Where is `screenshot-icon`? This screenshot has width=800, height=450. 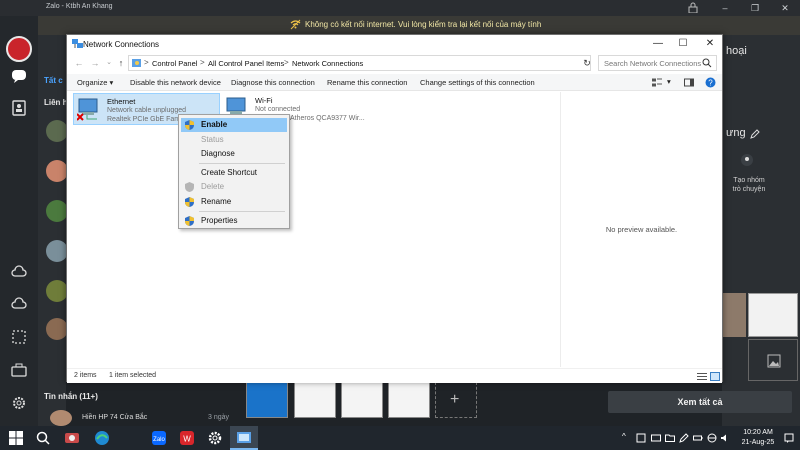
screenshot-icon is located at coordinates (19, 337).